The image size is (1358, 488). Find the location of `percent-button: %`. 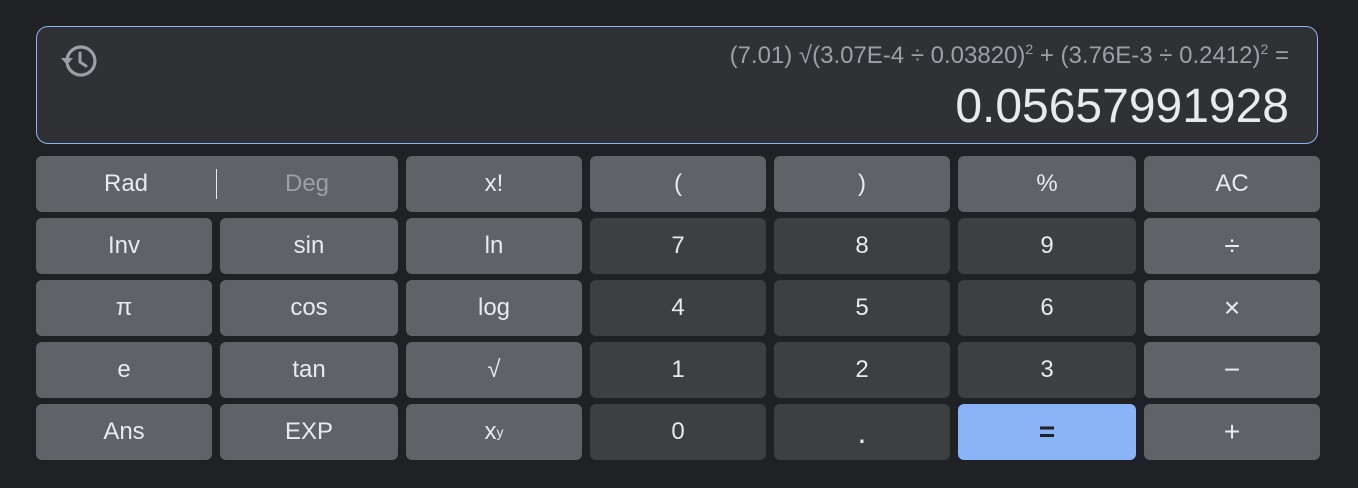

percent-button: % is located at coordinates (1047, 184).